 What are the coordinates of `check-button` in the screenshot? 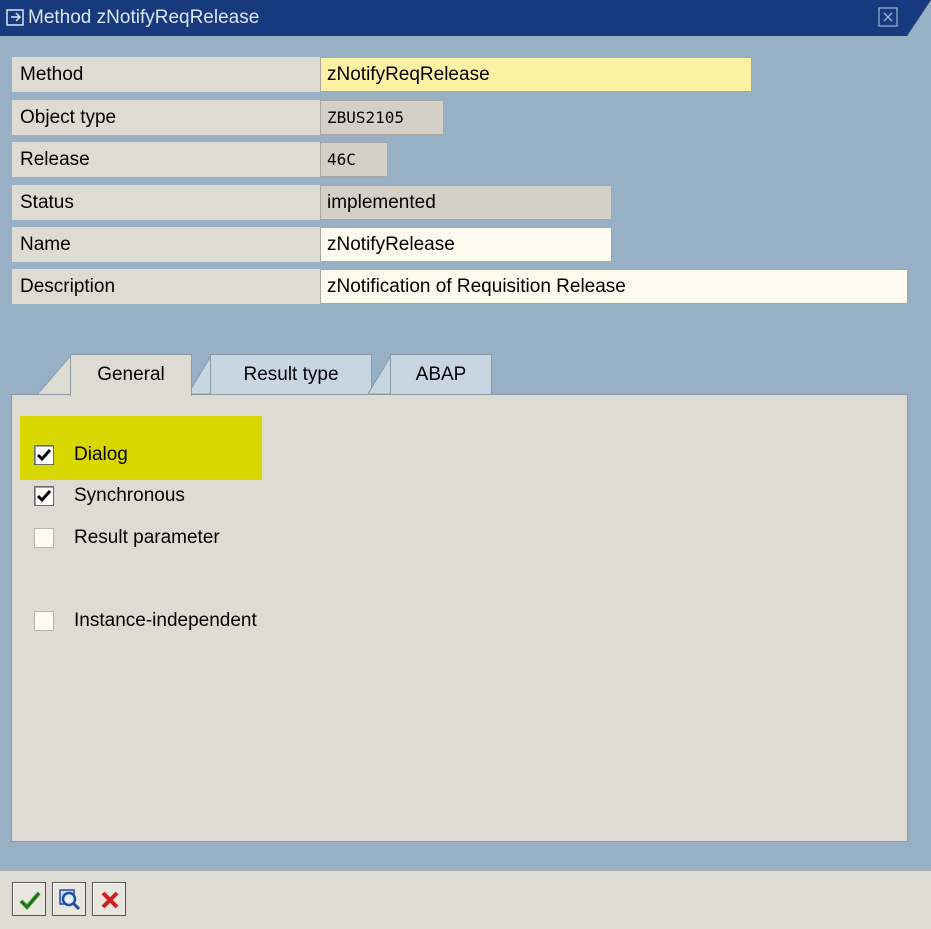 It's located at (69, 899).